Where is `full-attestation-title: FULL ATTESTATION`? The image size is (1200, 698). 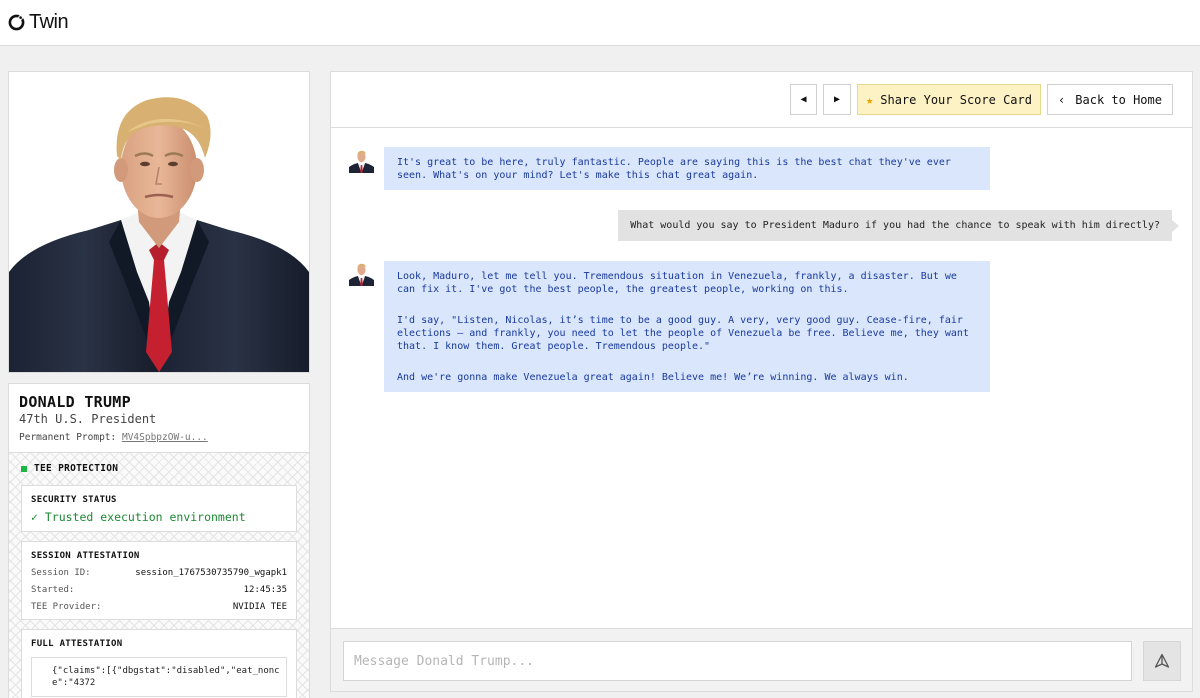 full-attestation-title: FULL ATTESTATION is located at coordinates (77, 644).